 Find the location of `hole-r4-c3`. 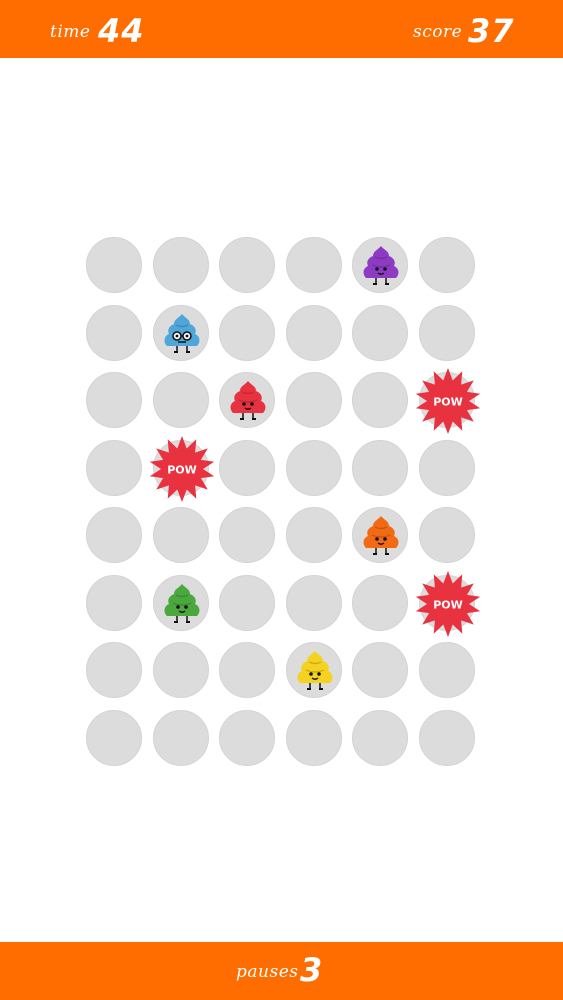

hole-r4-c3 is located at coordinates (247, 468).